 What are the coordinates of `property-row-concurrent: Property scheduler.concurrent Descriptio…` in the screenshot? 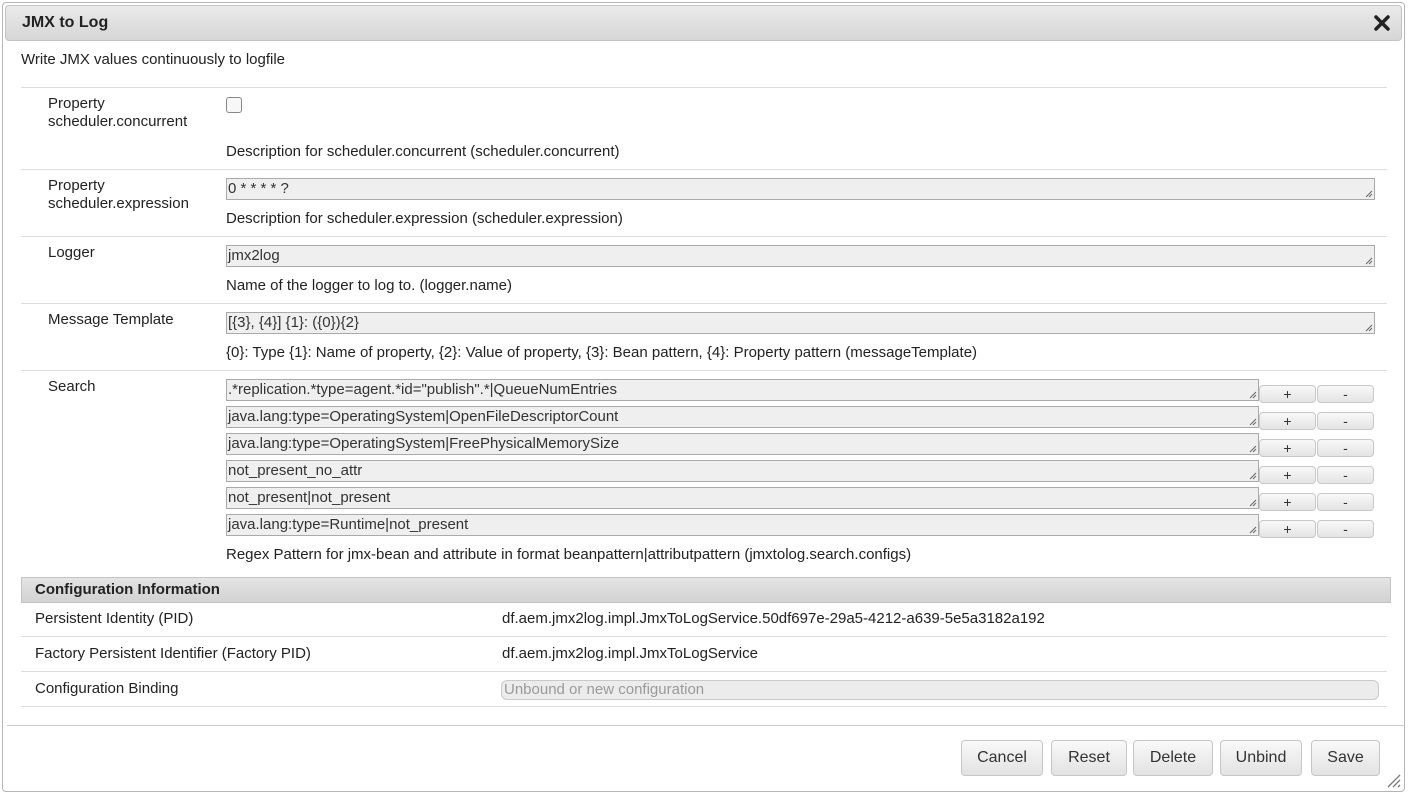 It's located at (704, 128).